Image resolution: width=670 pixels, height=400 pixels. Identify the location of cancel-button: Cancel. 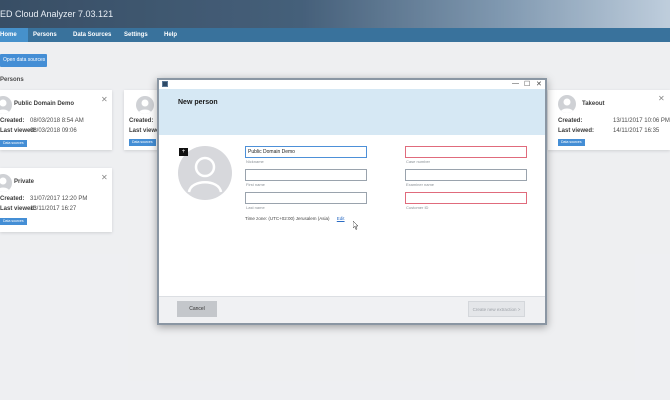
(197, 309).